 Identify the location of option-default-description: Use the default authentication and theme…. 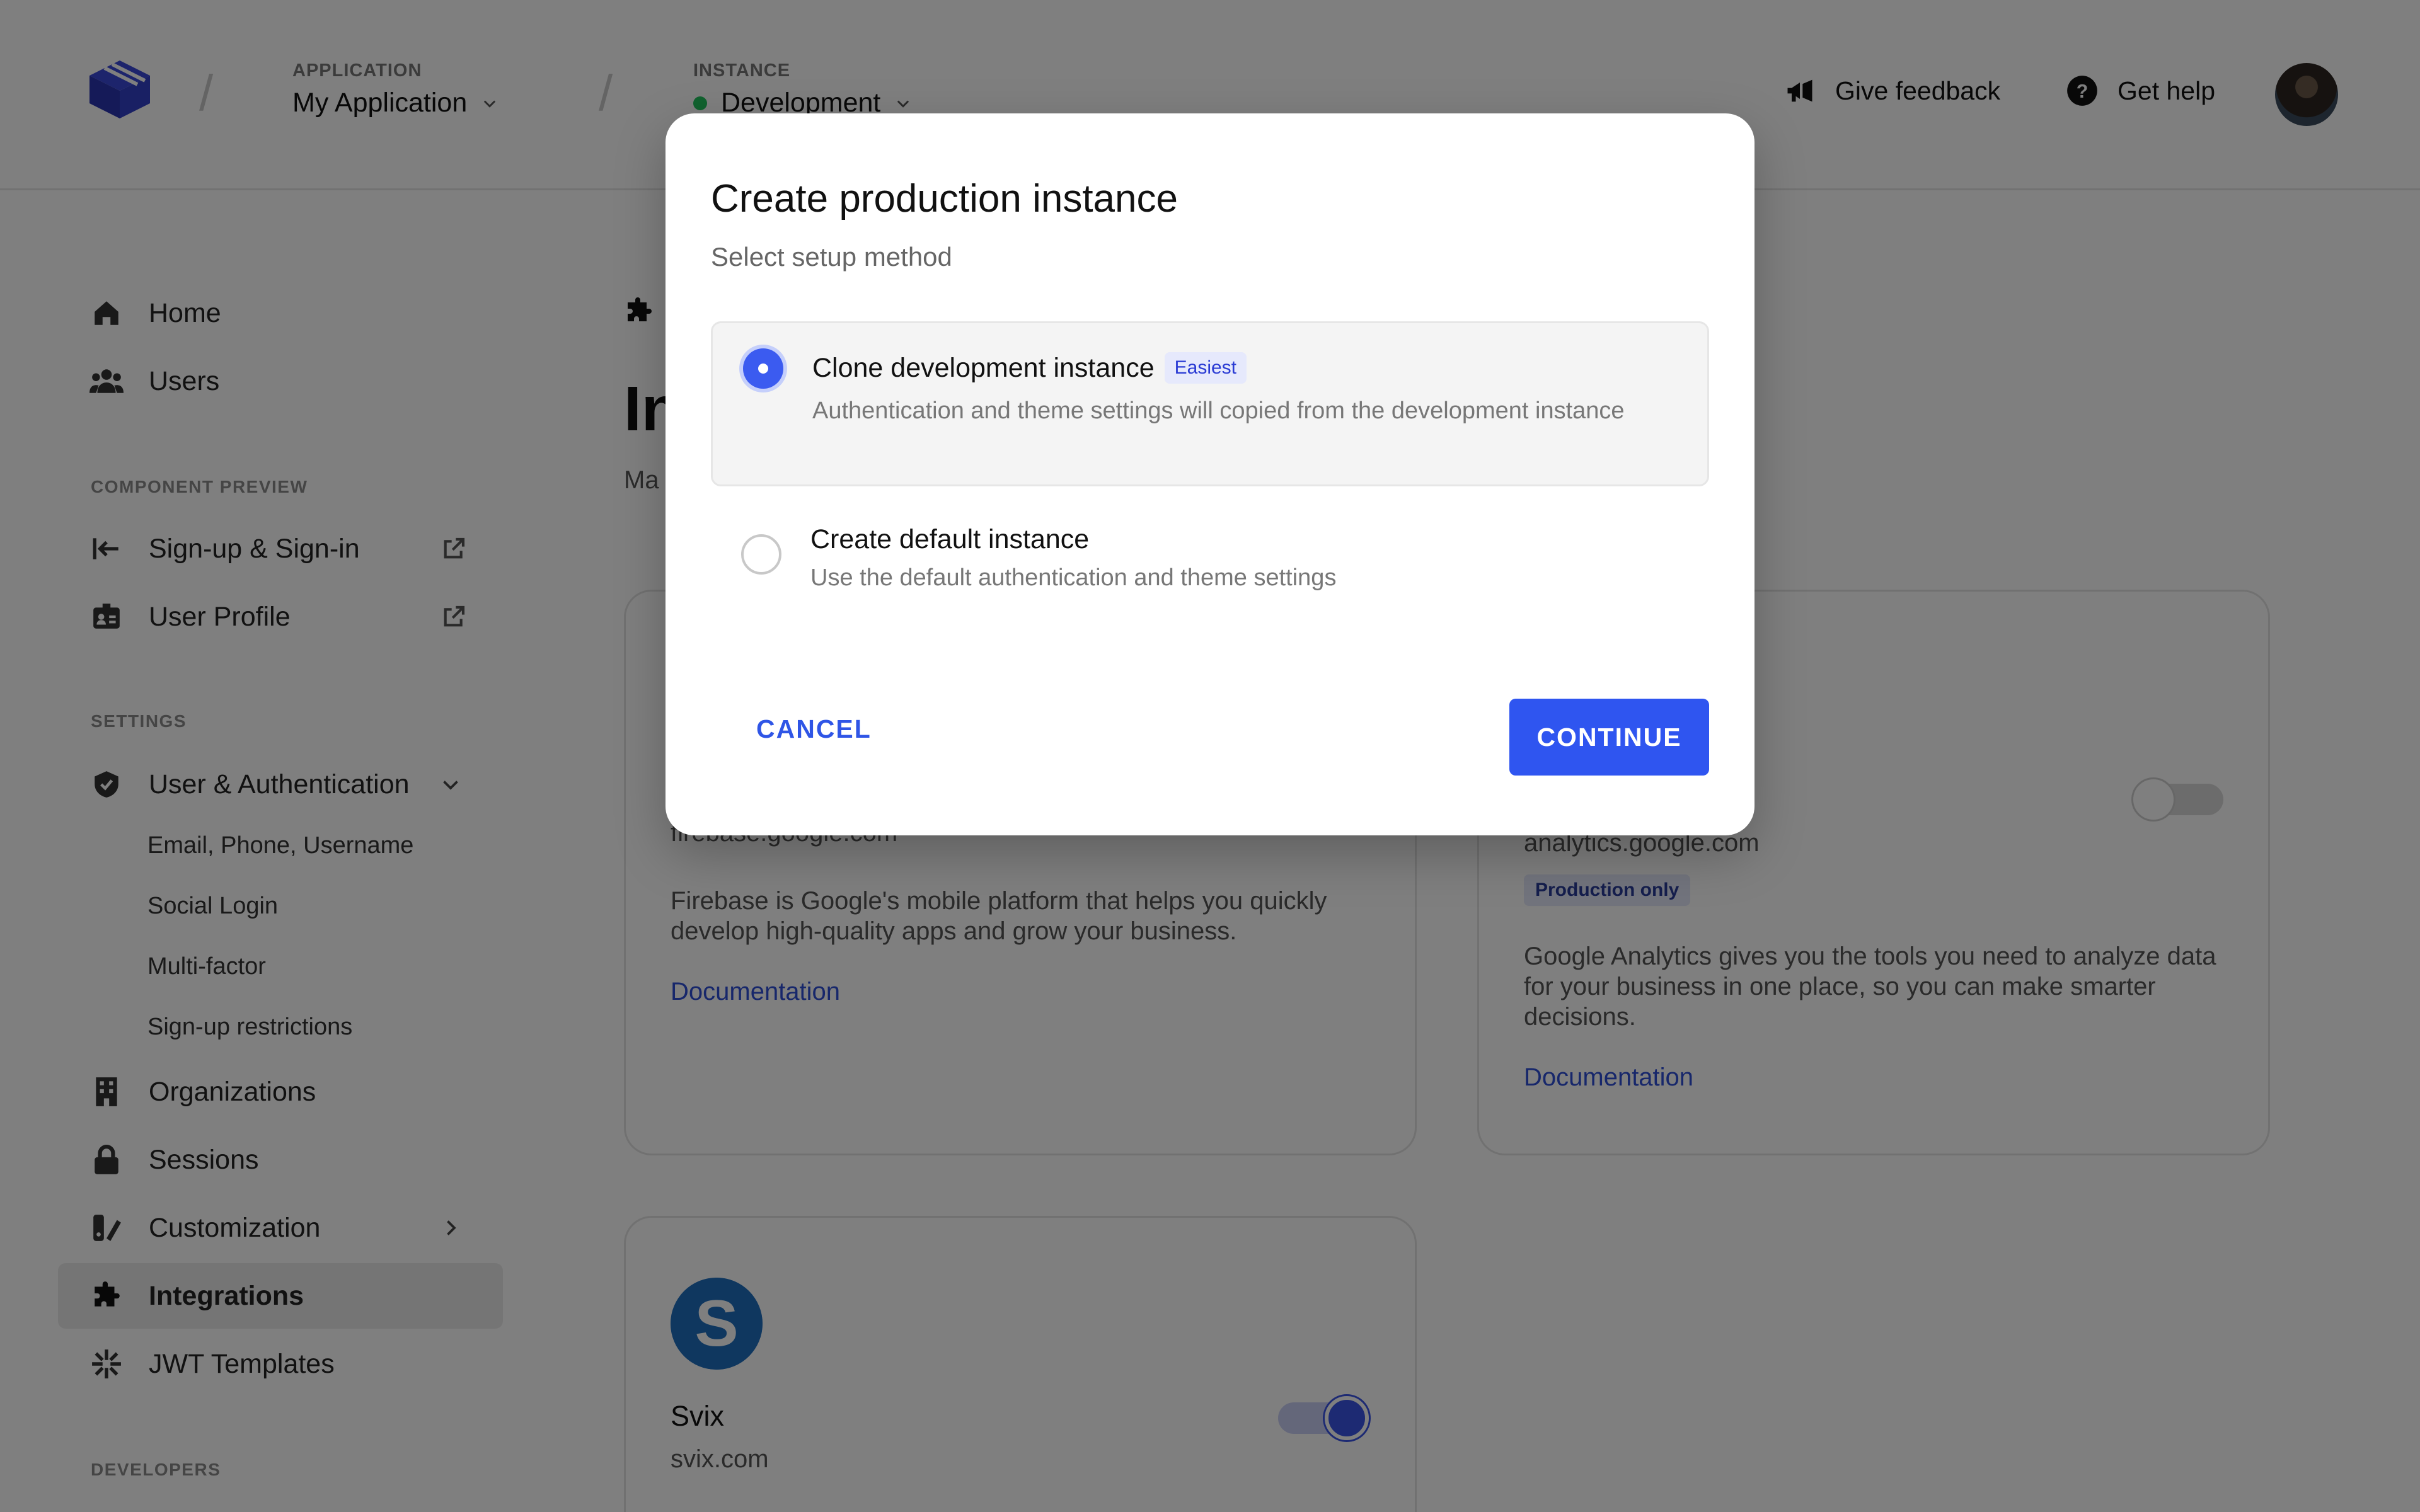
(1073, 577).